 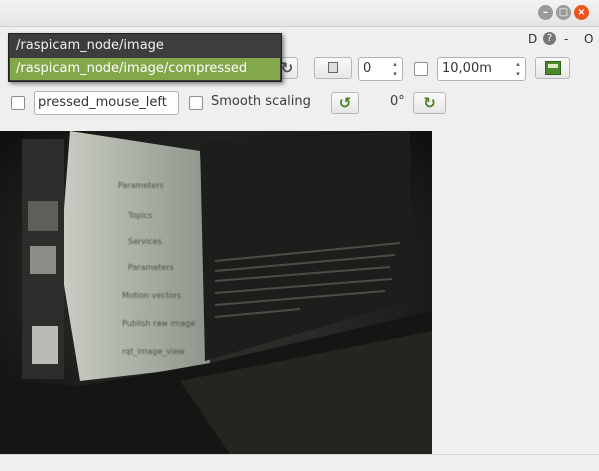 I want to click on zoom-spin-arrows: ▴ ▾, so click(x=395, y=69).